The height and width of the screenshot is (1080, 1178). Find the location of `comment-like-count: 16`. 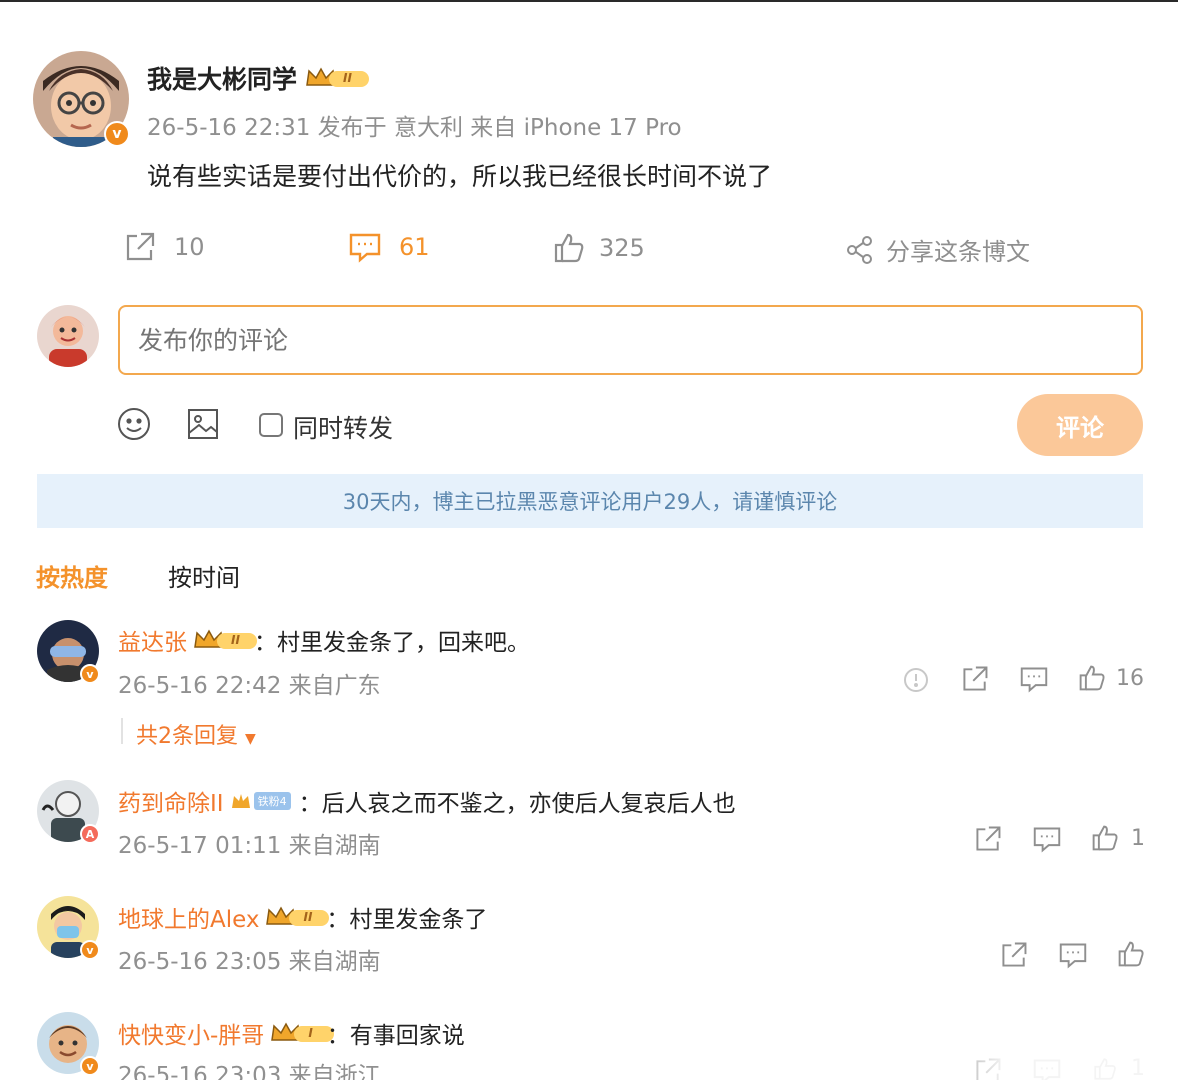

comment-like-count: 16 is located at coordinates (1130, 678).